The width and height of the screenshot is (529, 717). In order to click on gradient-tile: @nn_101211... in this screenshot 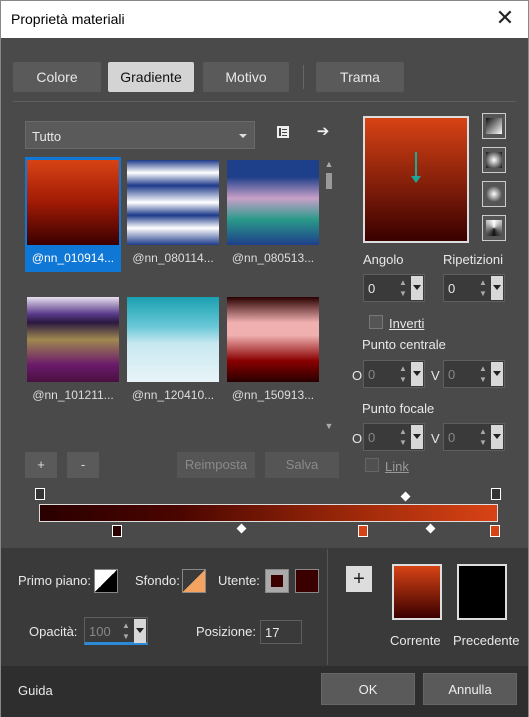, I will do `click(73, 351)`.